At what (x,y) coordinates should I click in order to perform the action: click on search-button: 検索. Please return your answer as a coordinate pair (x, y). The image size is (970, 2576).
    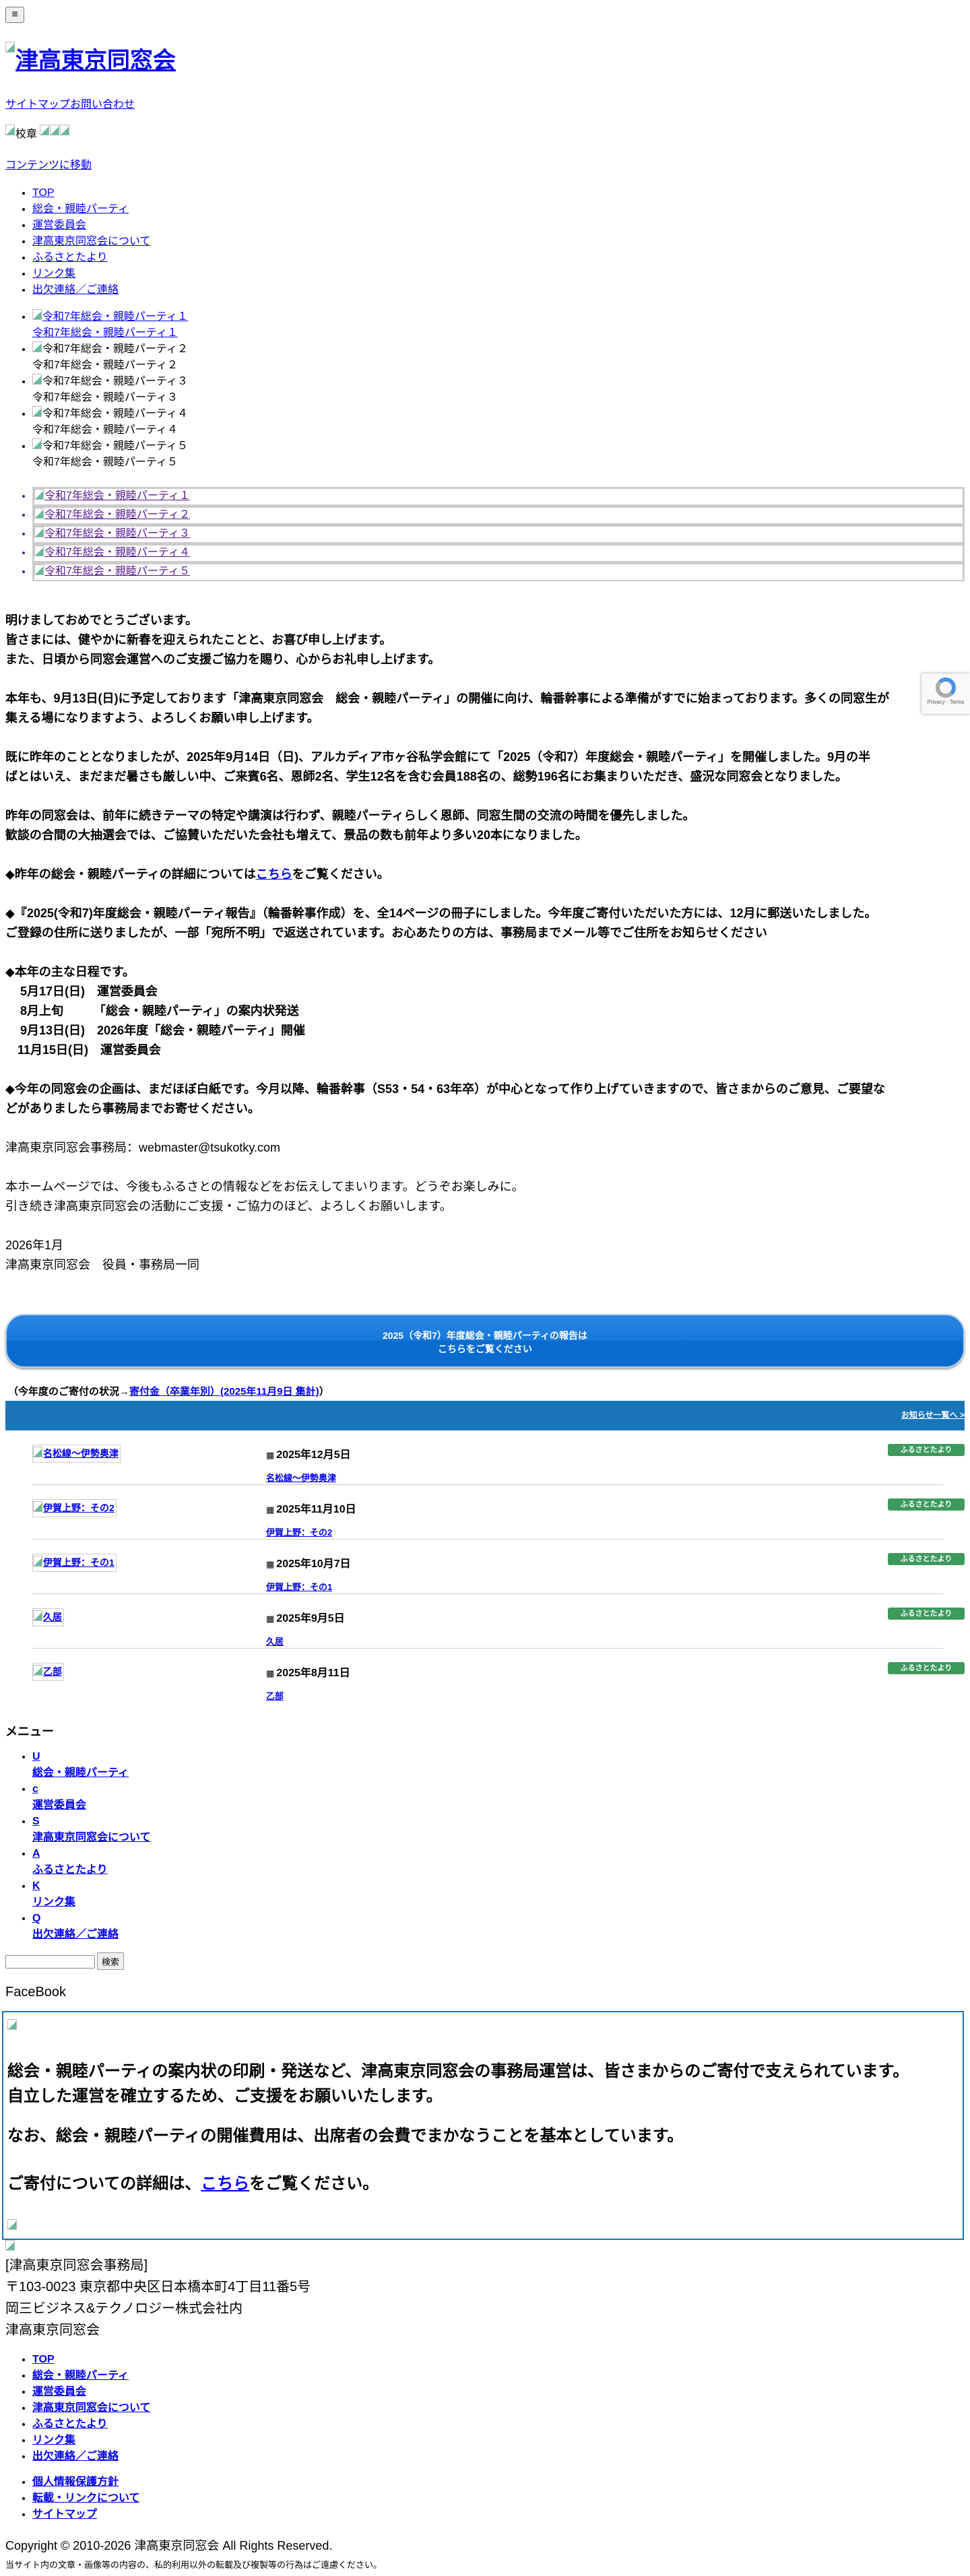
    Looking at the image, I should click on (111, 1961).